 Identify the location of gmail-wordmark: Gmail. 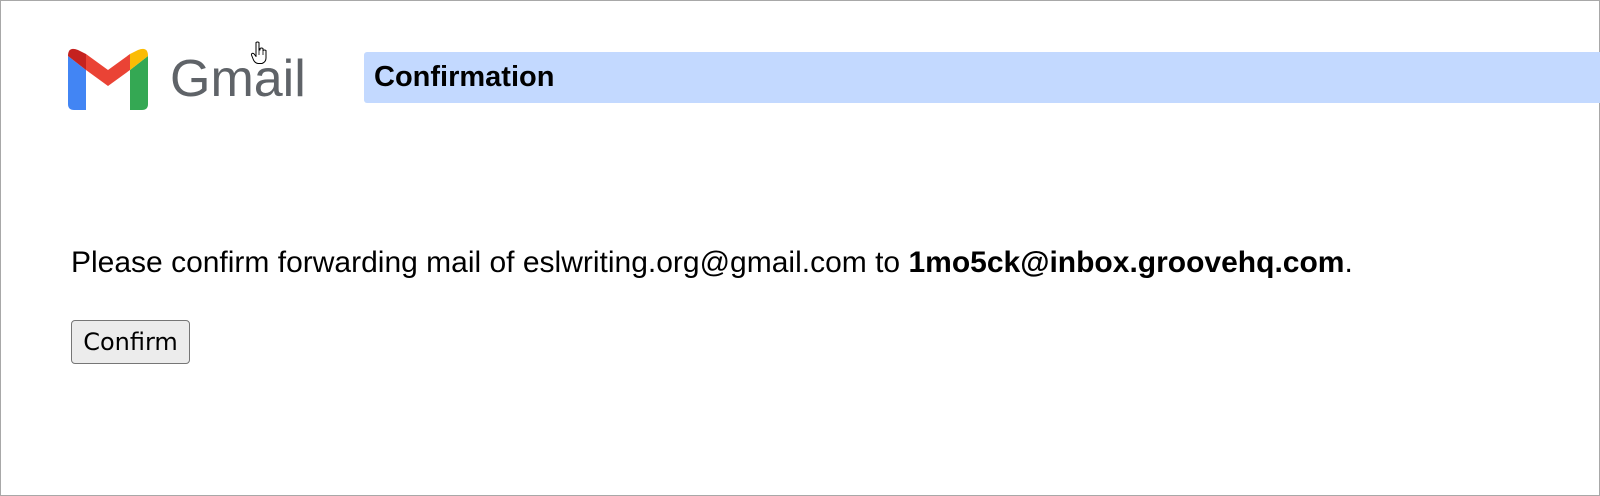
(238, 79).